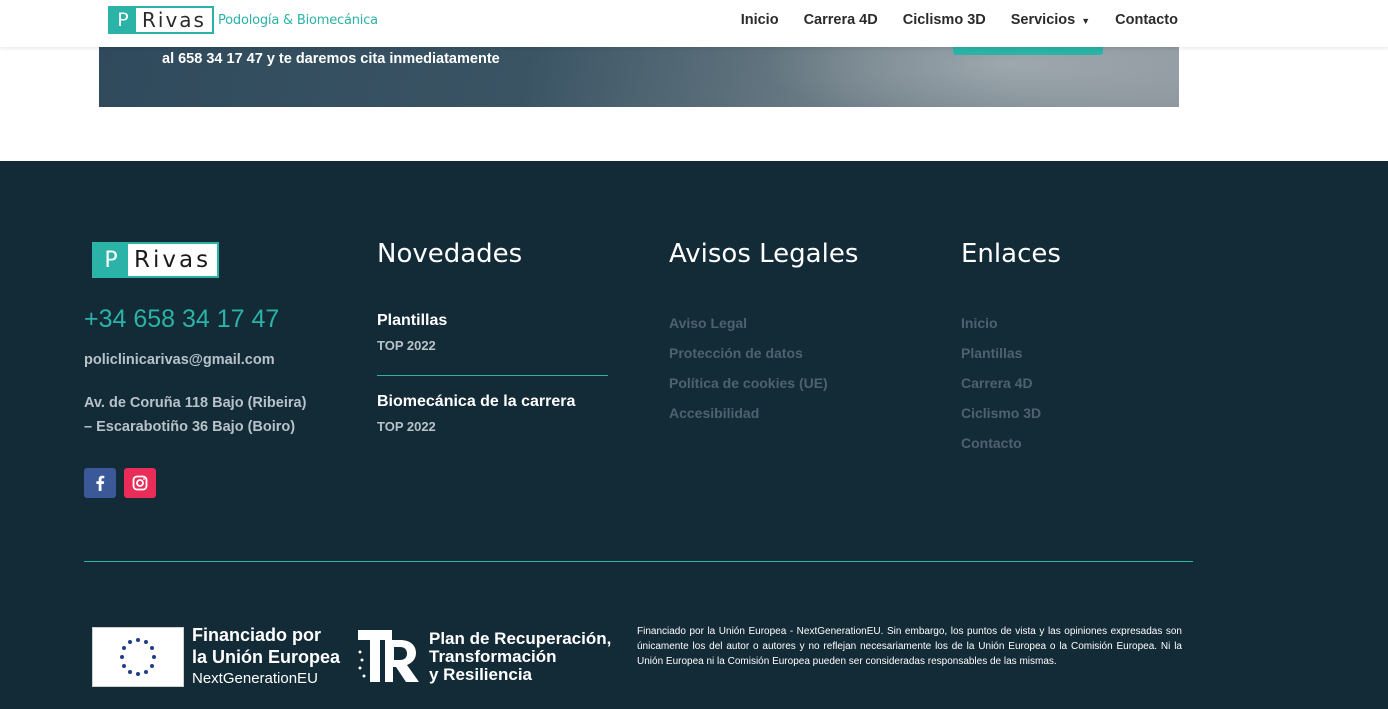 The height and width of the screenshot is (709, 1388). Describe the element at coordinates (111, 260) in the screenshot. I see `footer-logo-letter: P` at that location.